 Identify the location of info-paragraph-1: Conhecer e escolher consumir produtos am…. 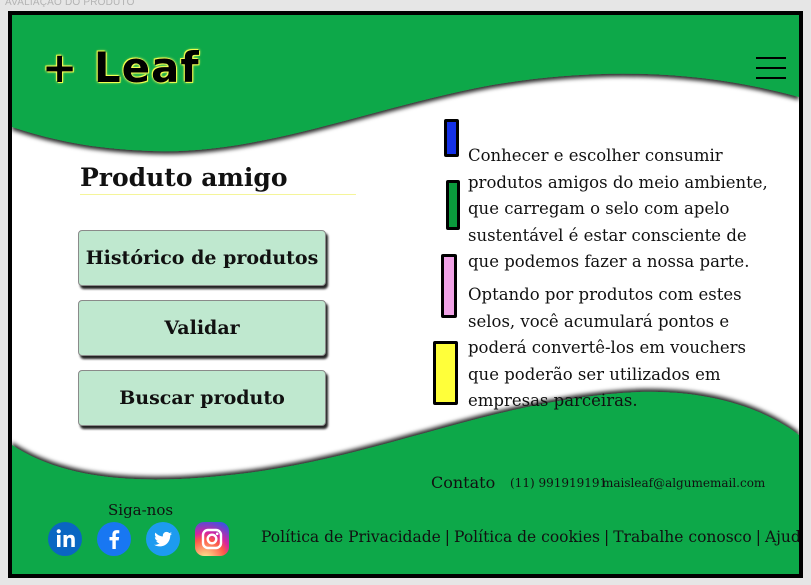
(618, 208).